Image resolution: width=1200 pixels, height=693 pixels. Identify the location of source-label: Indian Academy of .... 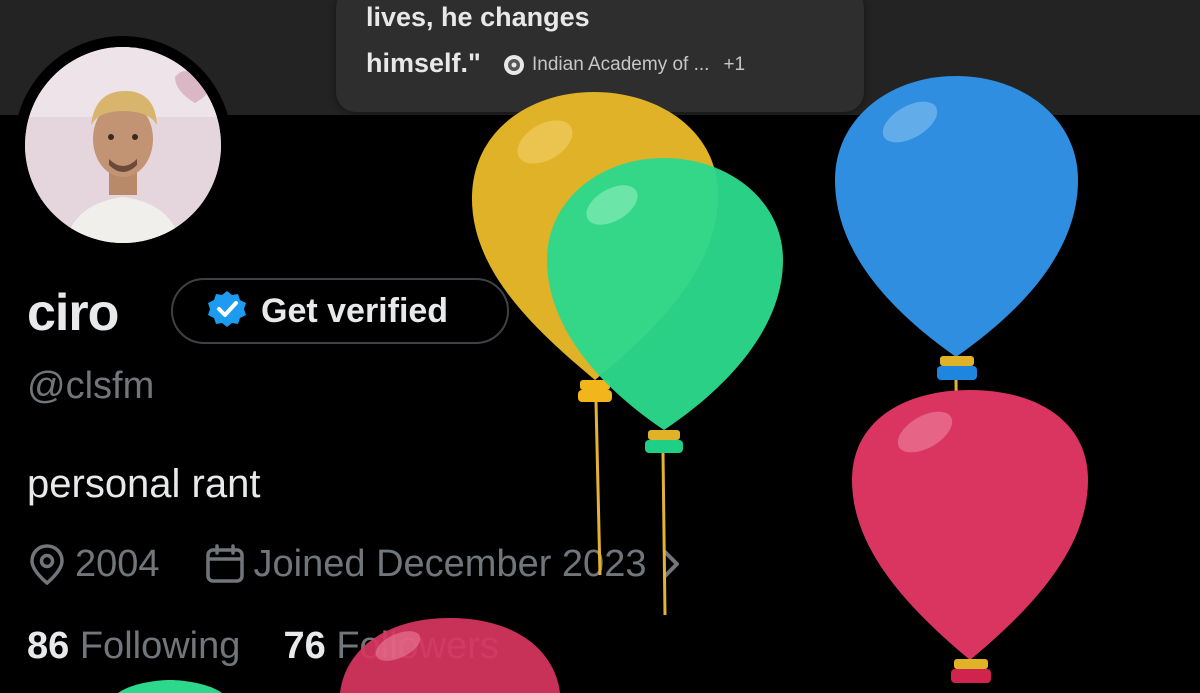
(621, 64).